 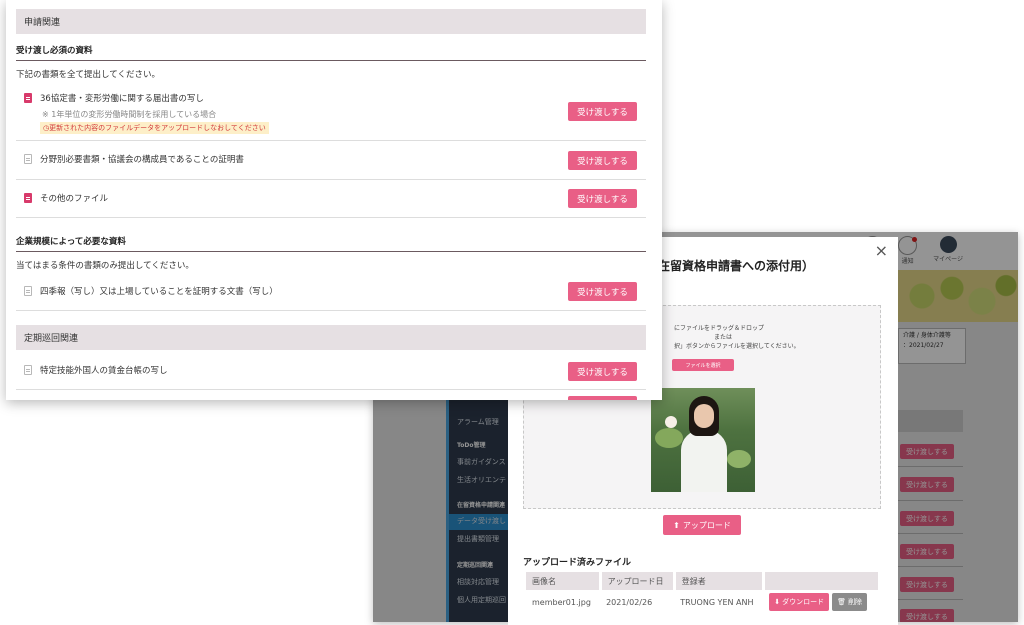 I want to click on photo-dress, so click(x=704, y=461).